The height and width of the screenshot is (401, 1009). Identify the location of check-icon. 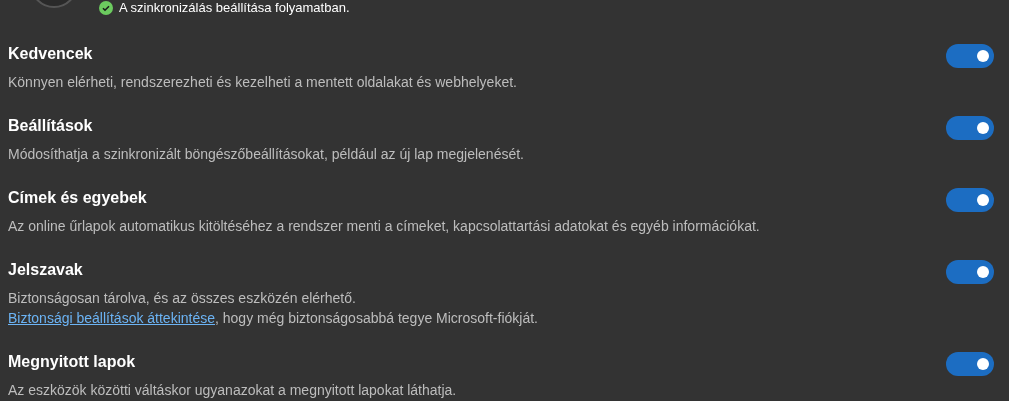
(106, 8).